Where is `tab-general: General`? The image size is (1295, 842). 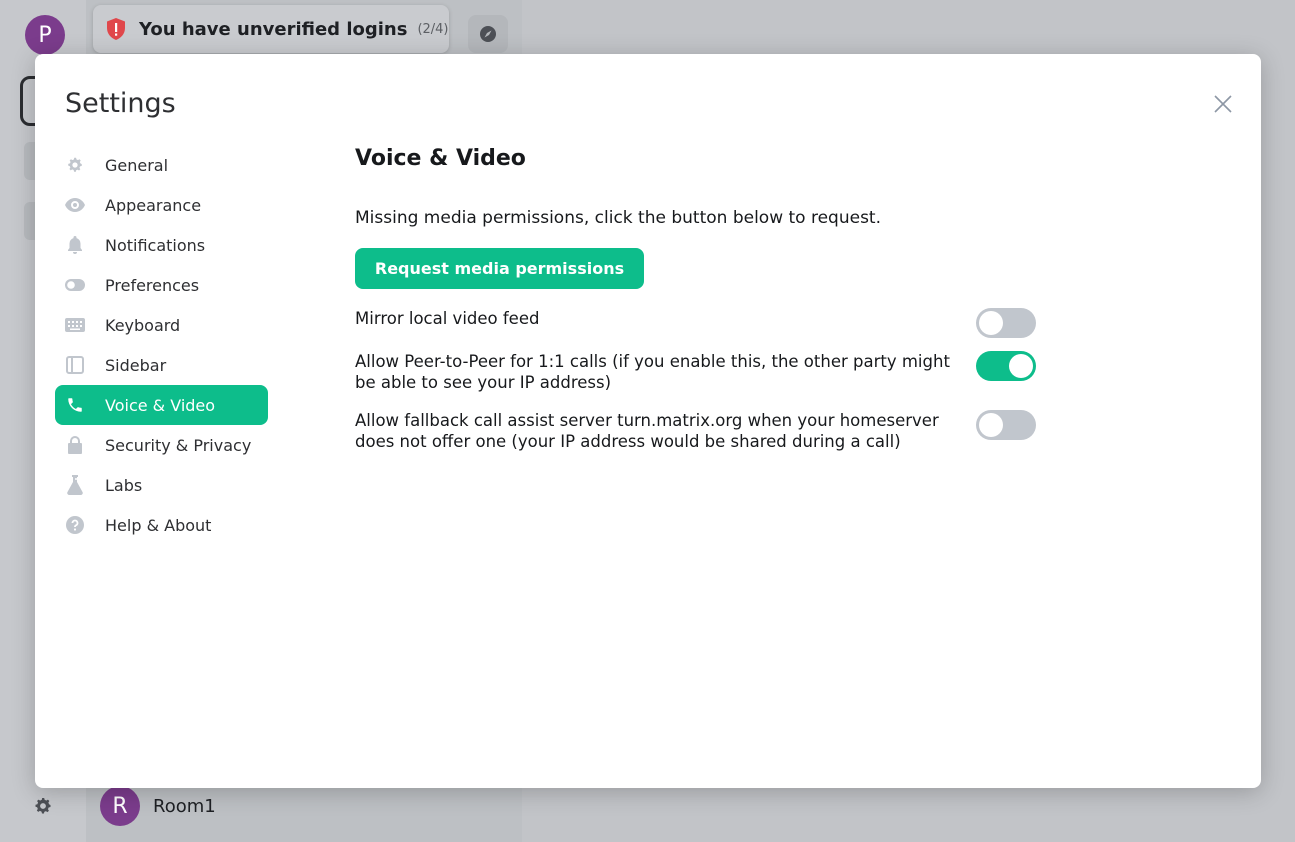
tab-general: General is located at coordinates (161, 165).